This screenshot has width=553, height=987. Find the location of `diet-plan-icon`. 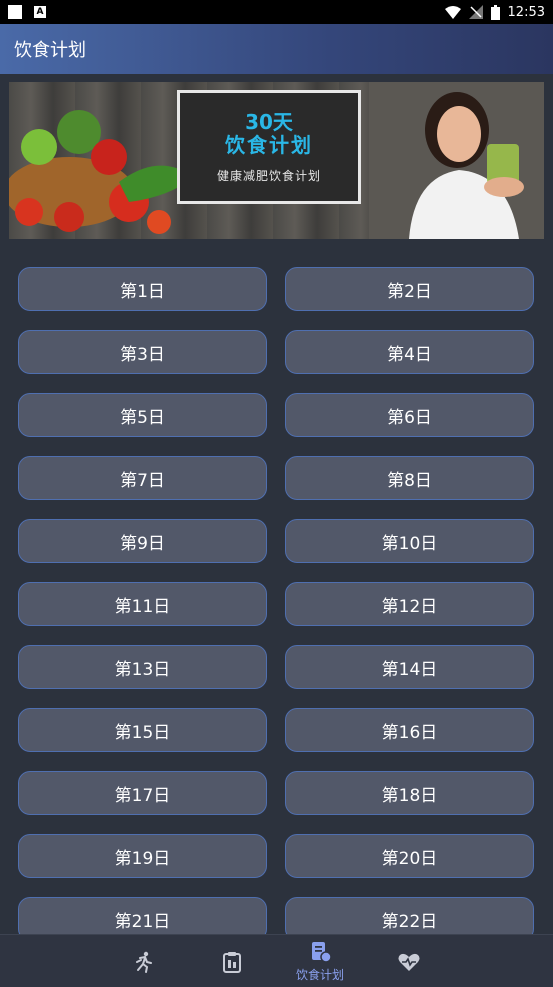

diet-plan-icon is located at coordinates (322, 952).